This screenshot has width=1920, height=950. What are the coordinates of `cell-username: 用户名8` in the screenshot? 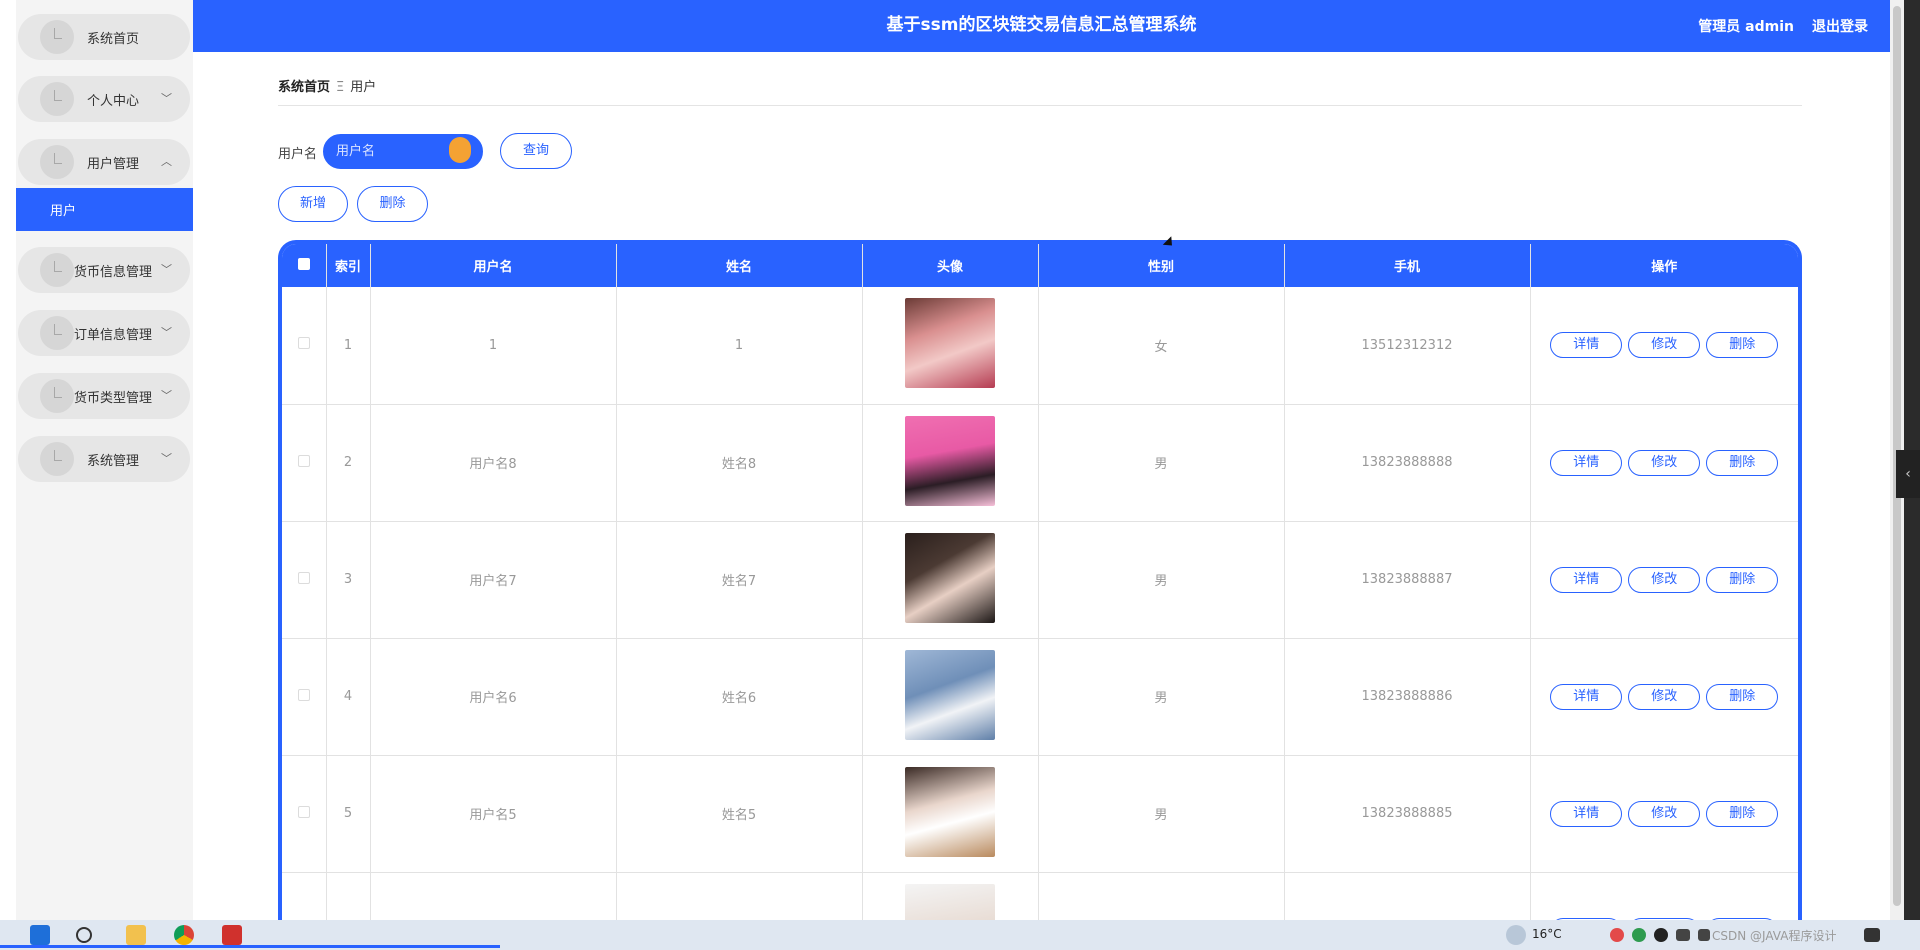 It's located at (493, 463).